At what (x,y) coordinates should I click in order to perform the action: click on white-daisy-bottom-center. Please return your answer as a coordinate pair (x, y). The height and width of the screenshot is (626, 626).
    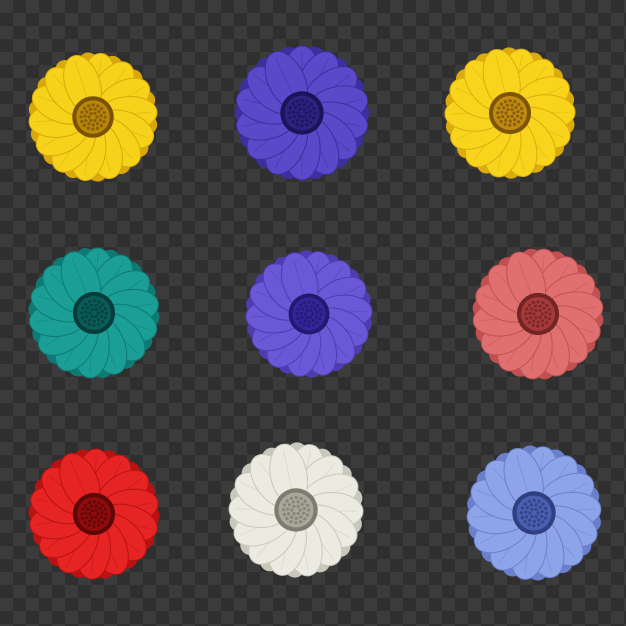
    Looking at the image, I should click on (296, 510).